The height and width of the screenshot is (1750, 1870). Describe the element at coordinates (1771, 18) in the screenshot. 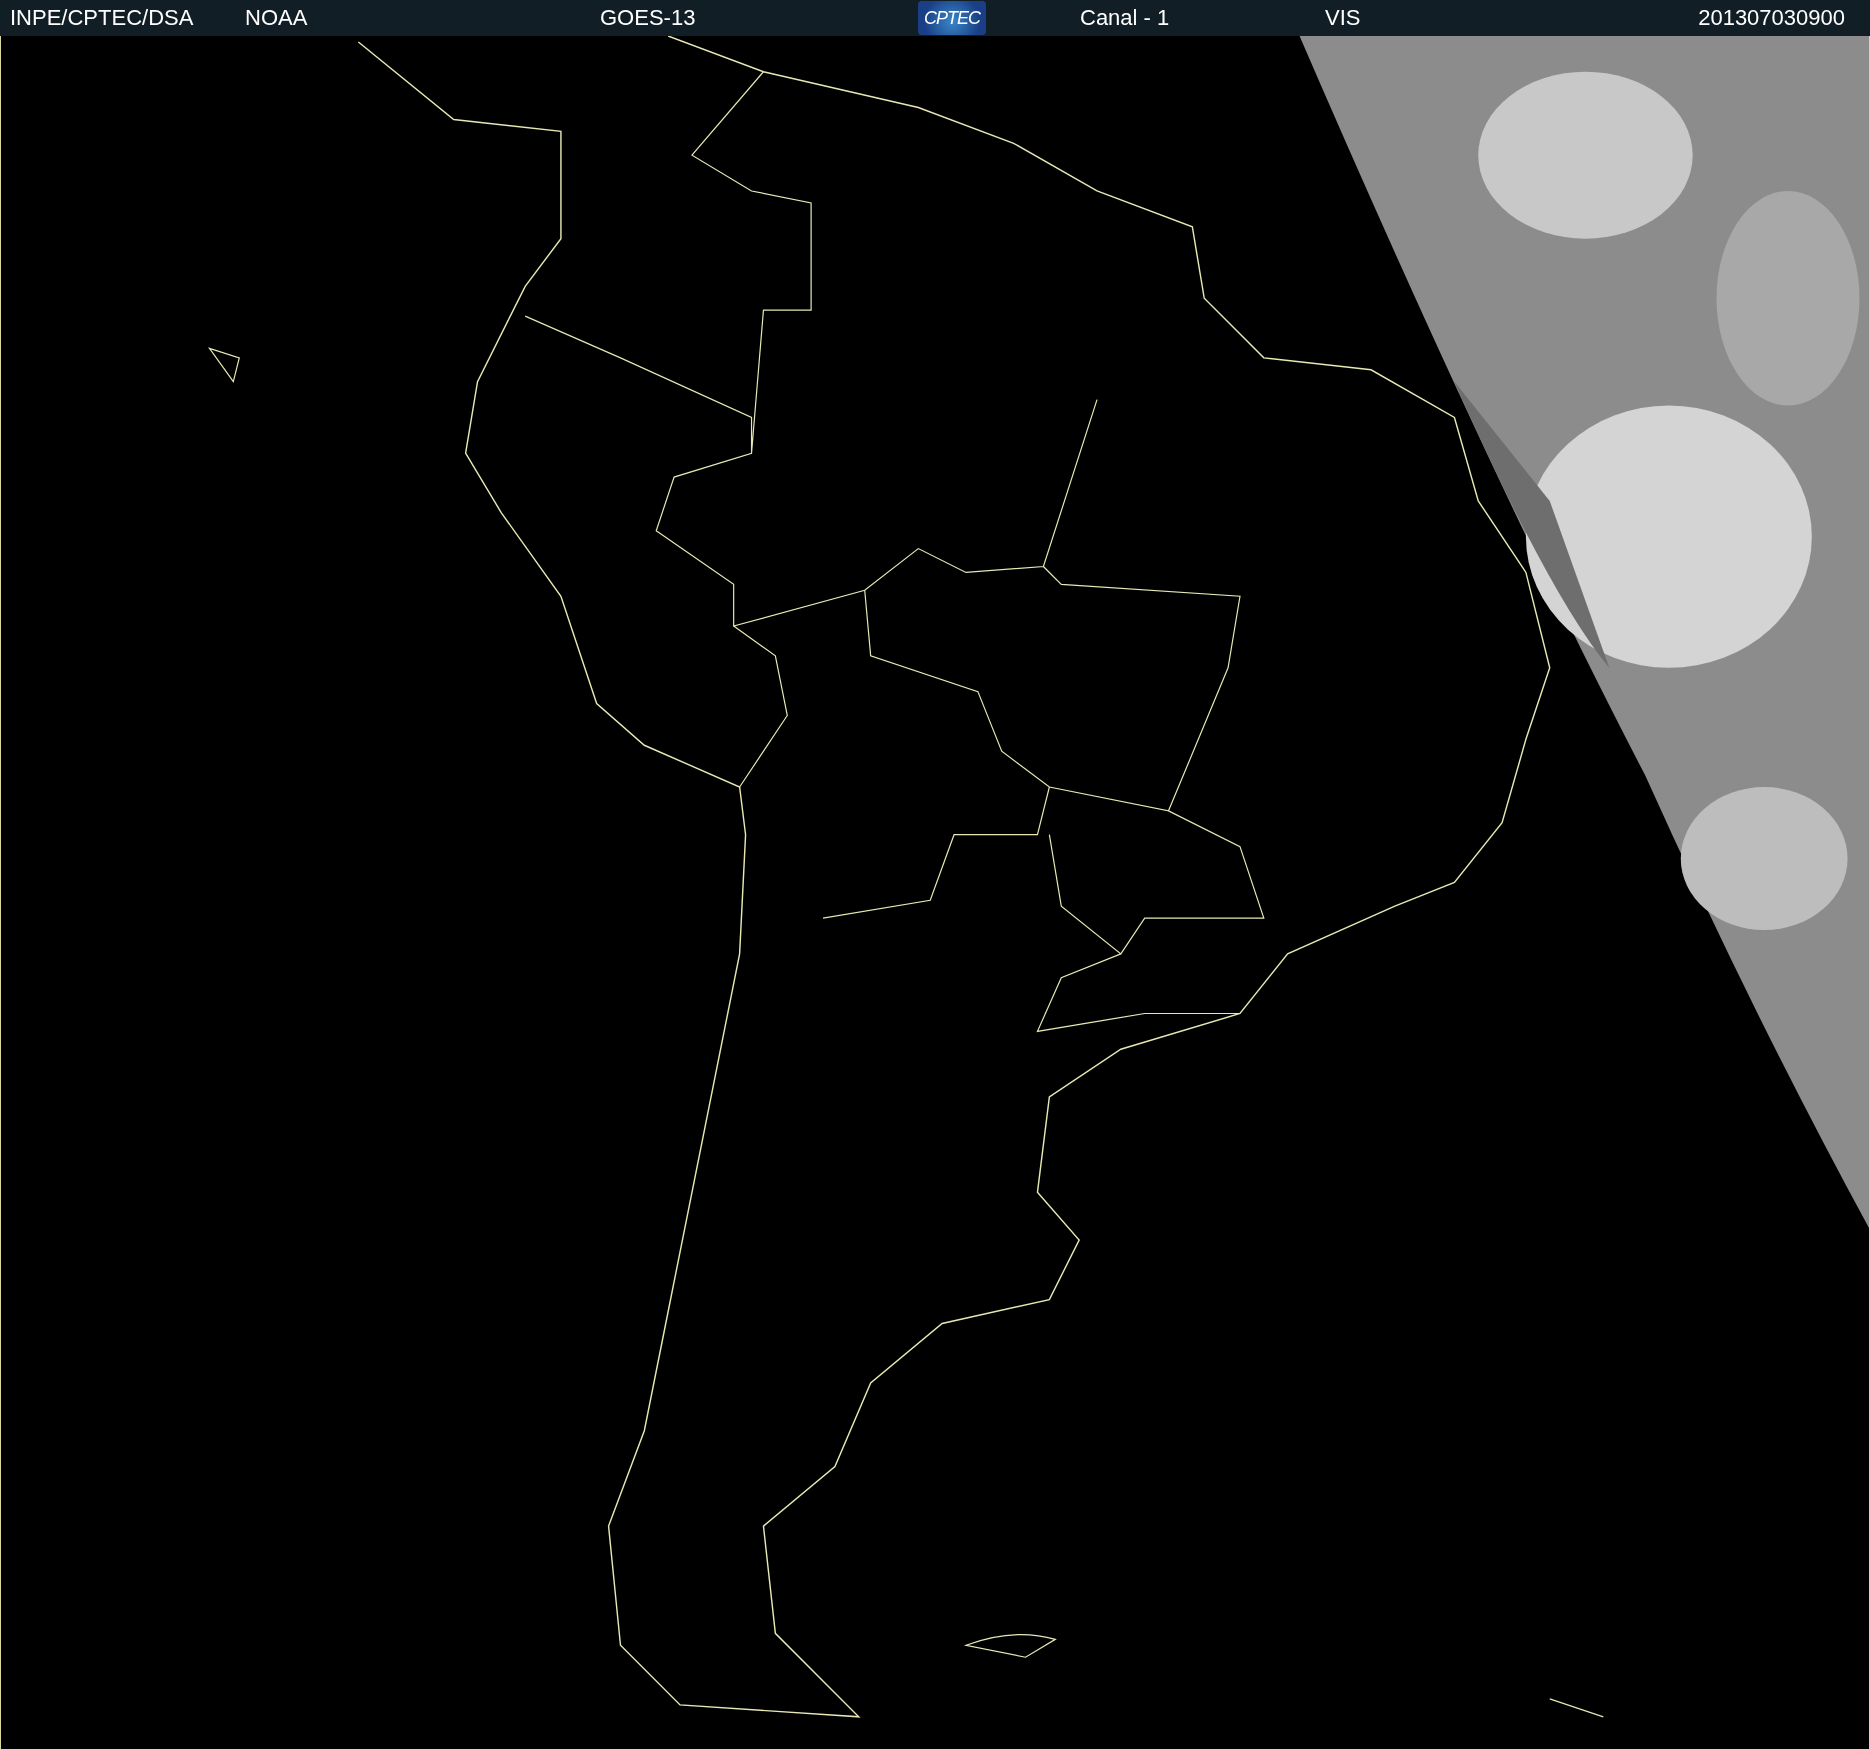

I see `header-label: 201307030900` at that location.